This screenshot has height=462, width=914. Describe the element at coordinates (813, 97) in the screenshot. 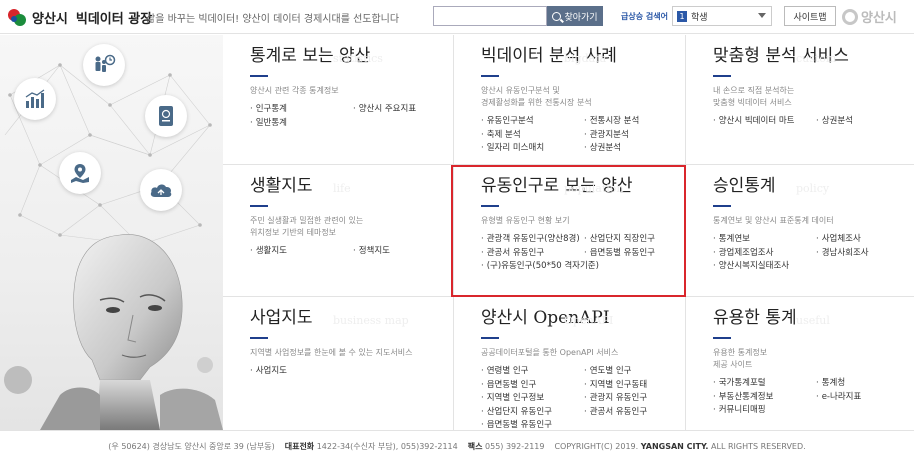

I see `card-description: 내 손으로 직접 분석하는 맞춤형 빅데이터 서비스` at that location.